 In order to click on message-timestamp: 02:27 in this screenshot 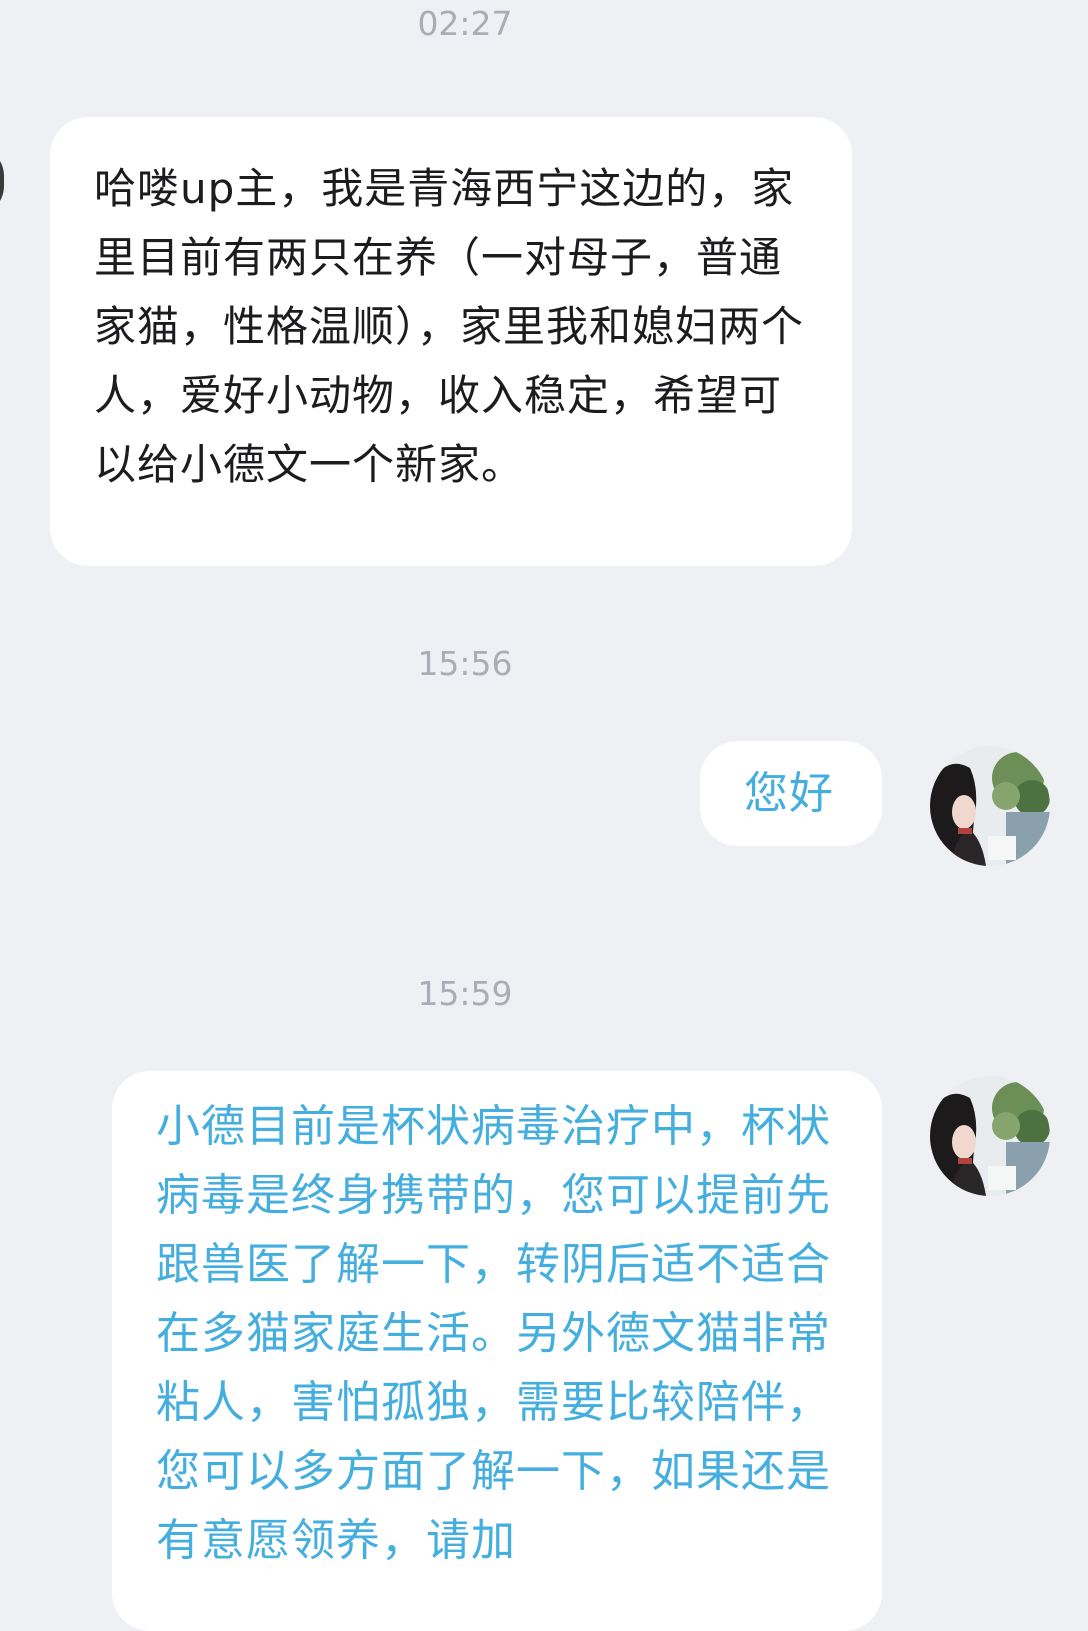, I will do `click(465, 23)`.